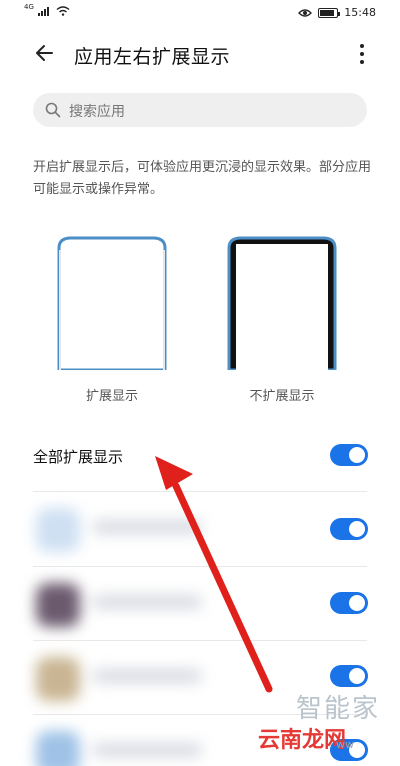 The width and height of the screenshot is (400, 766). What do you see at coordinates (111, 396) in the screenshot?
I see `expand-preview-label: 扩展显示` at bounding box center [111, 396].